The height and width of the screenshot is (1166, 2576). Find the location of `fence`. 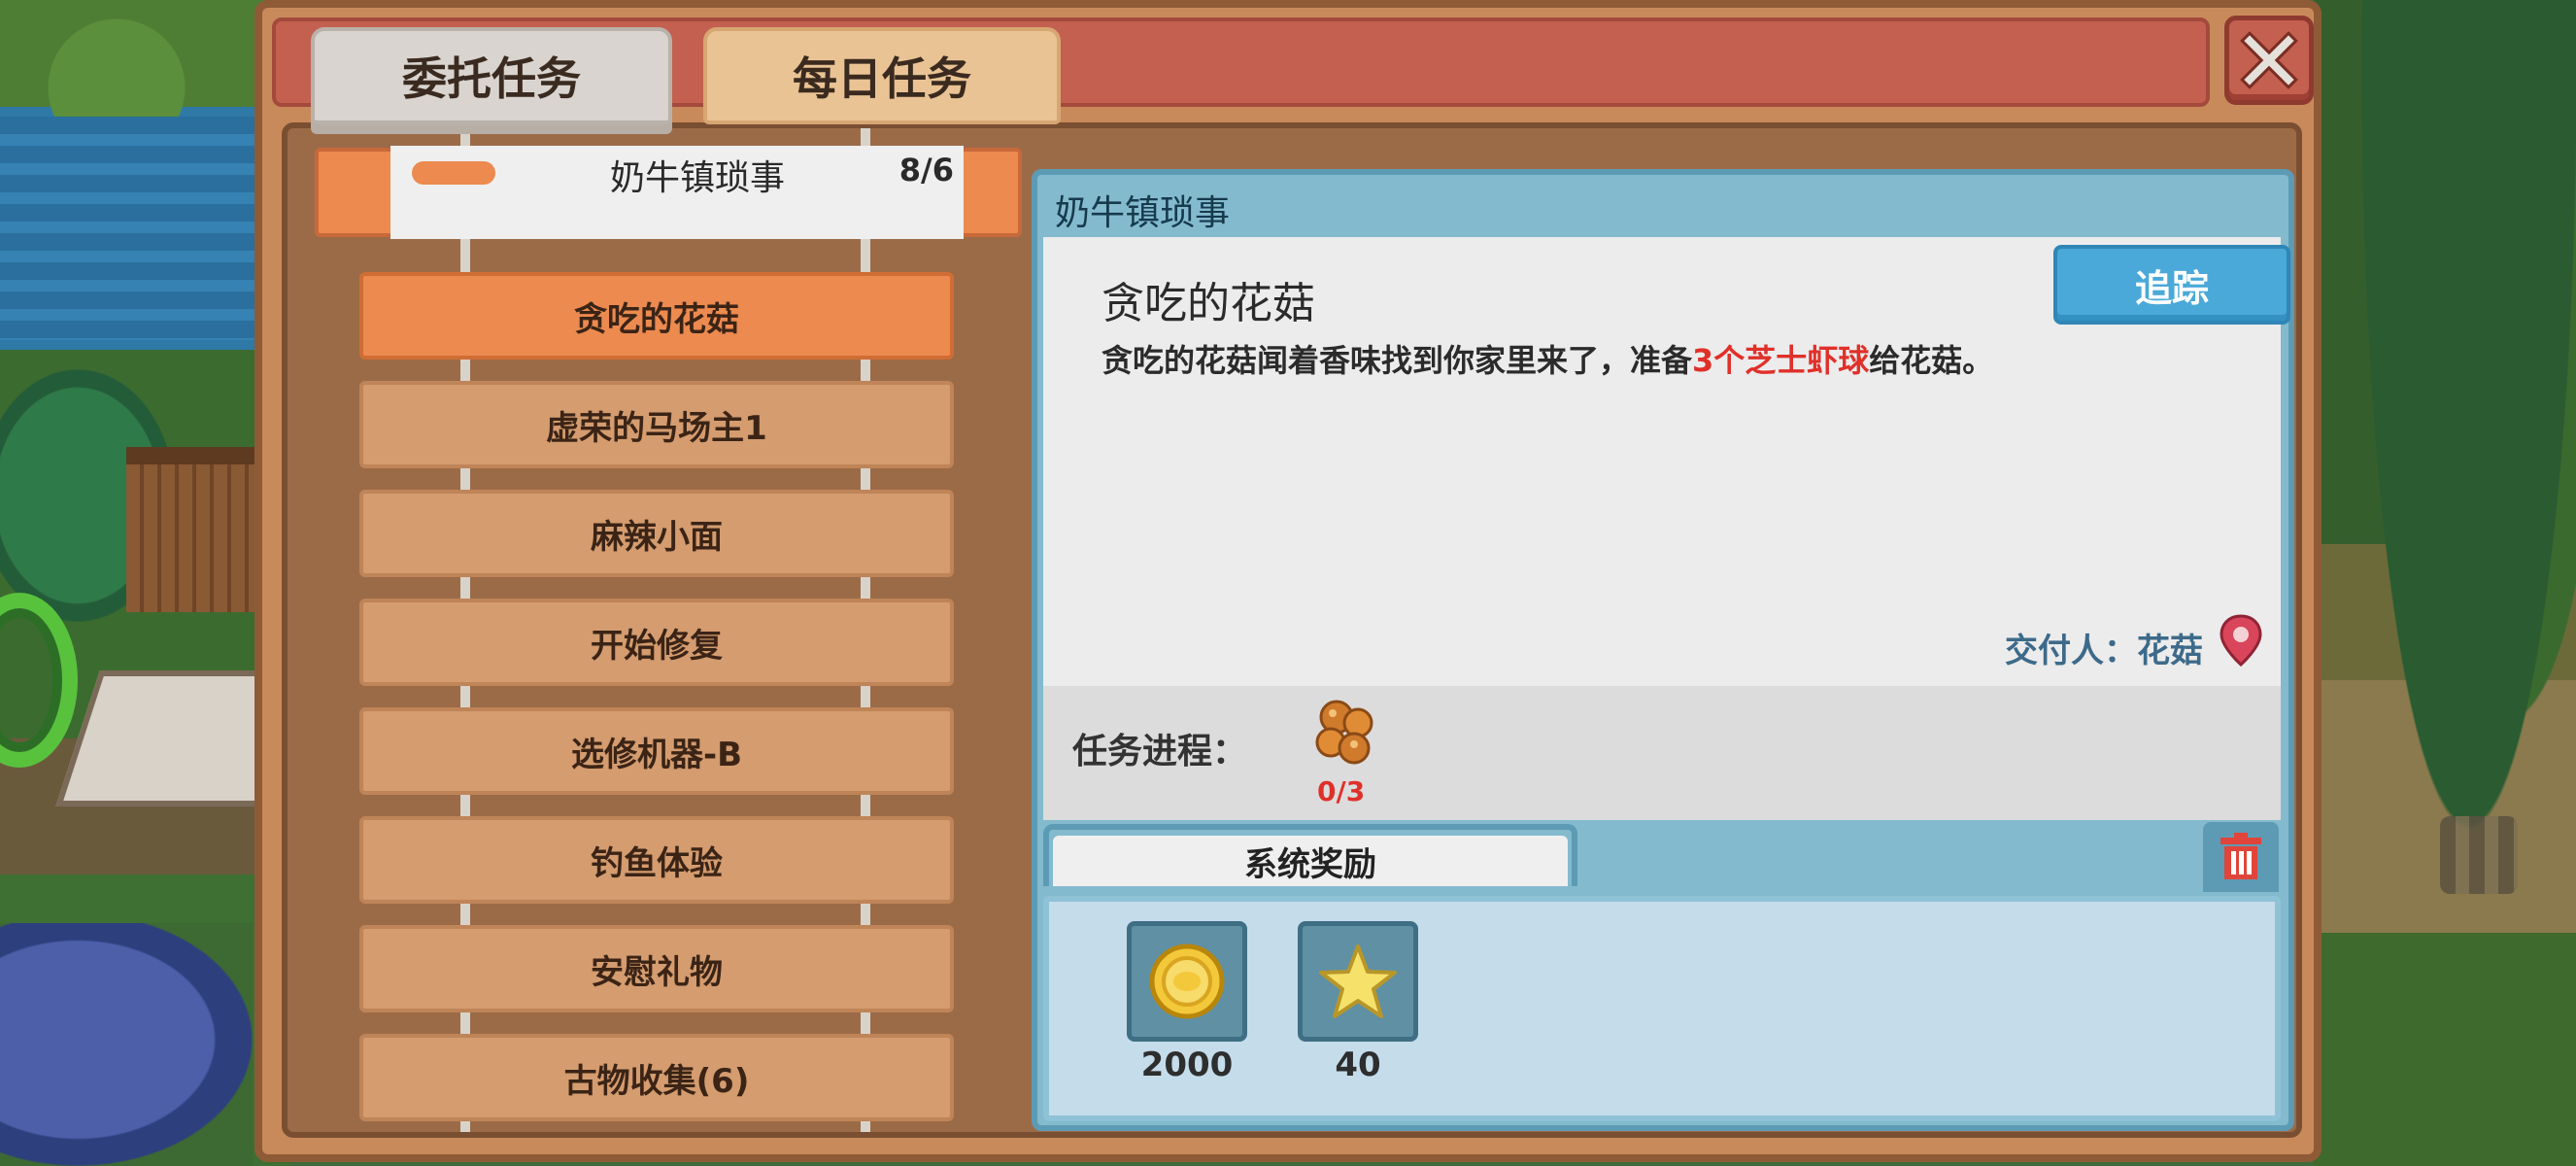

fence is located at coordinates (2479, 855).